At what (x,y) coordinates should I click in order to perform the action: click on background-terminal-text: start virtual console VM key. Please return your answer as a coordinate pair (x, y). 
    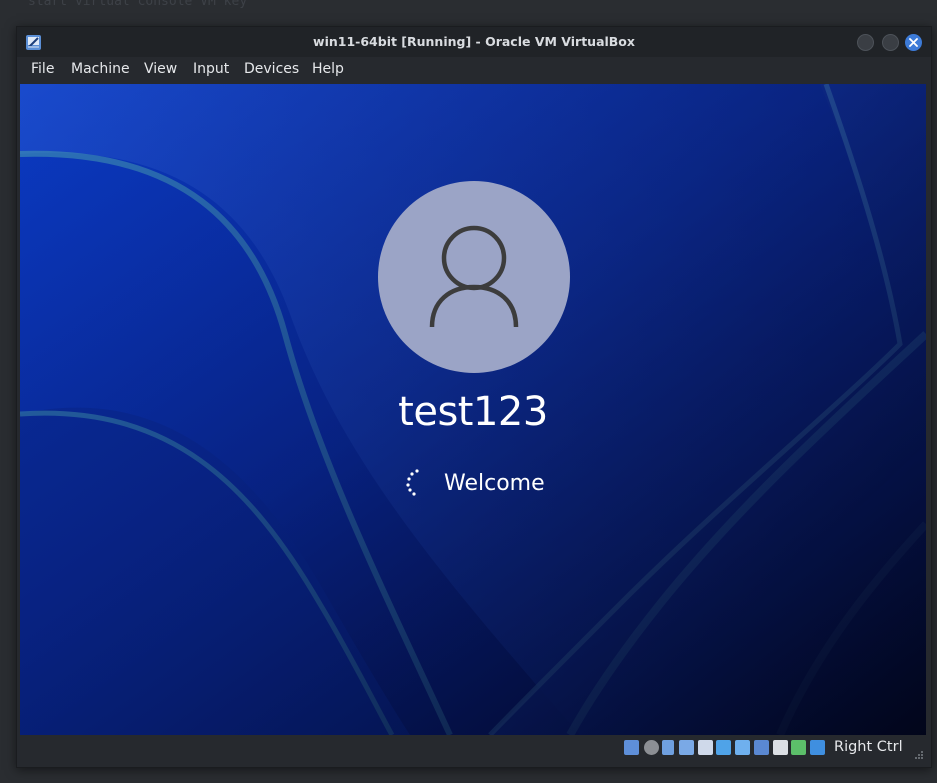
    Looking at the image, I should click on (138, 4).